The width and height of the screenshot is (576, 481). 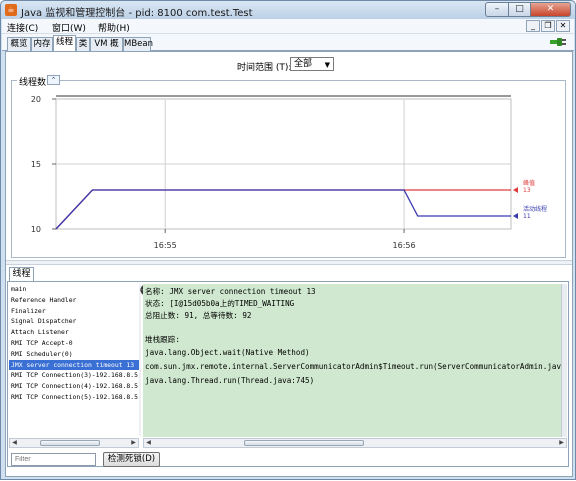 I want to click on thread-counts-line: 总阻止数: 91, 总等待数: 92, so click(x=198, y=315).